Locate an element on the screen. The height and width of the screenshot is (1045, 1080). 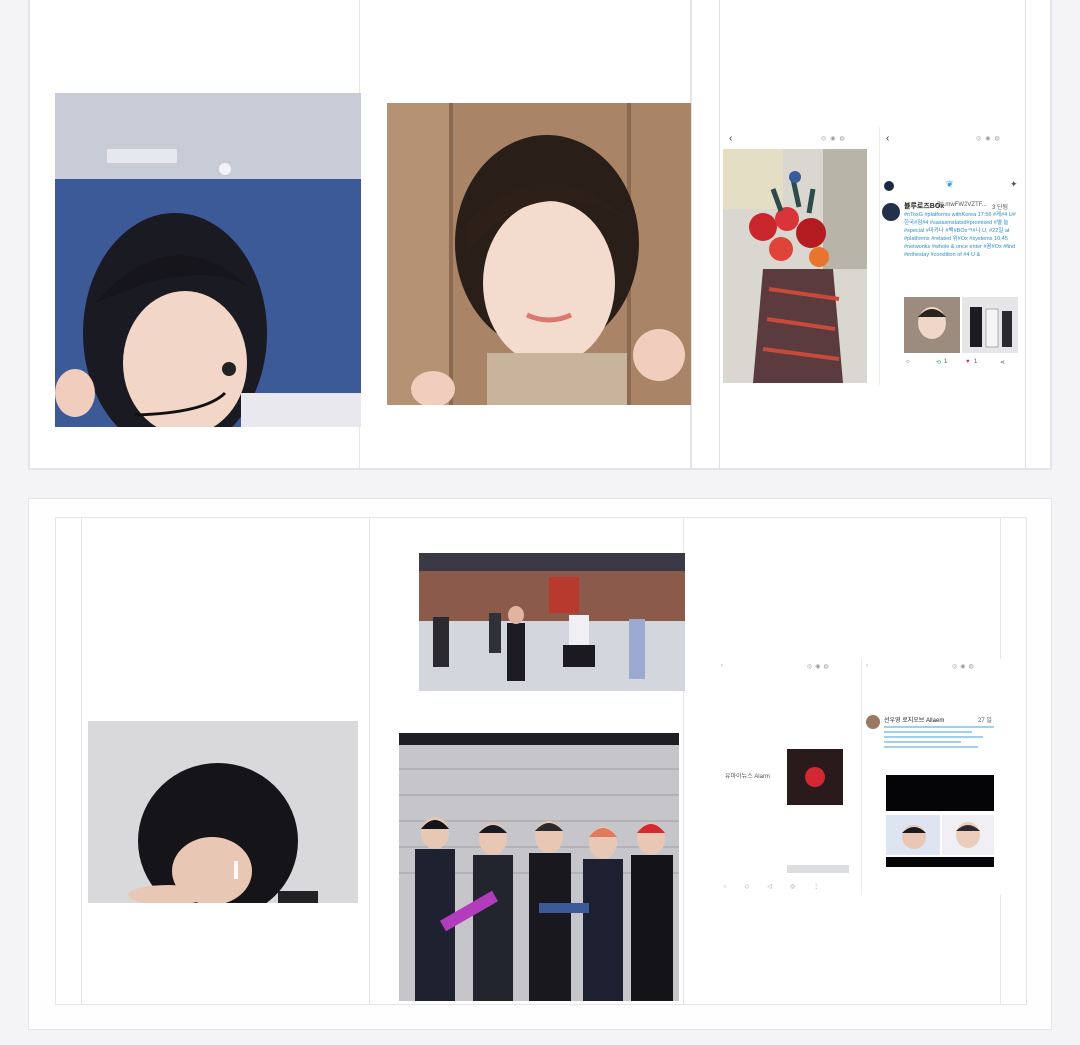
dance-stage-photo is located at coordinates (552, 622).